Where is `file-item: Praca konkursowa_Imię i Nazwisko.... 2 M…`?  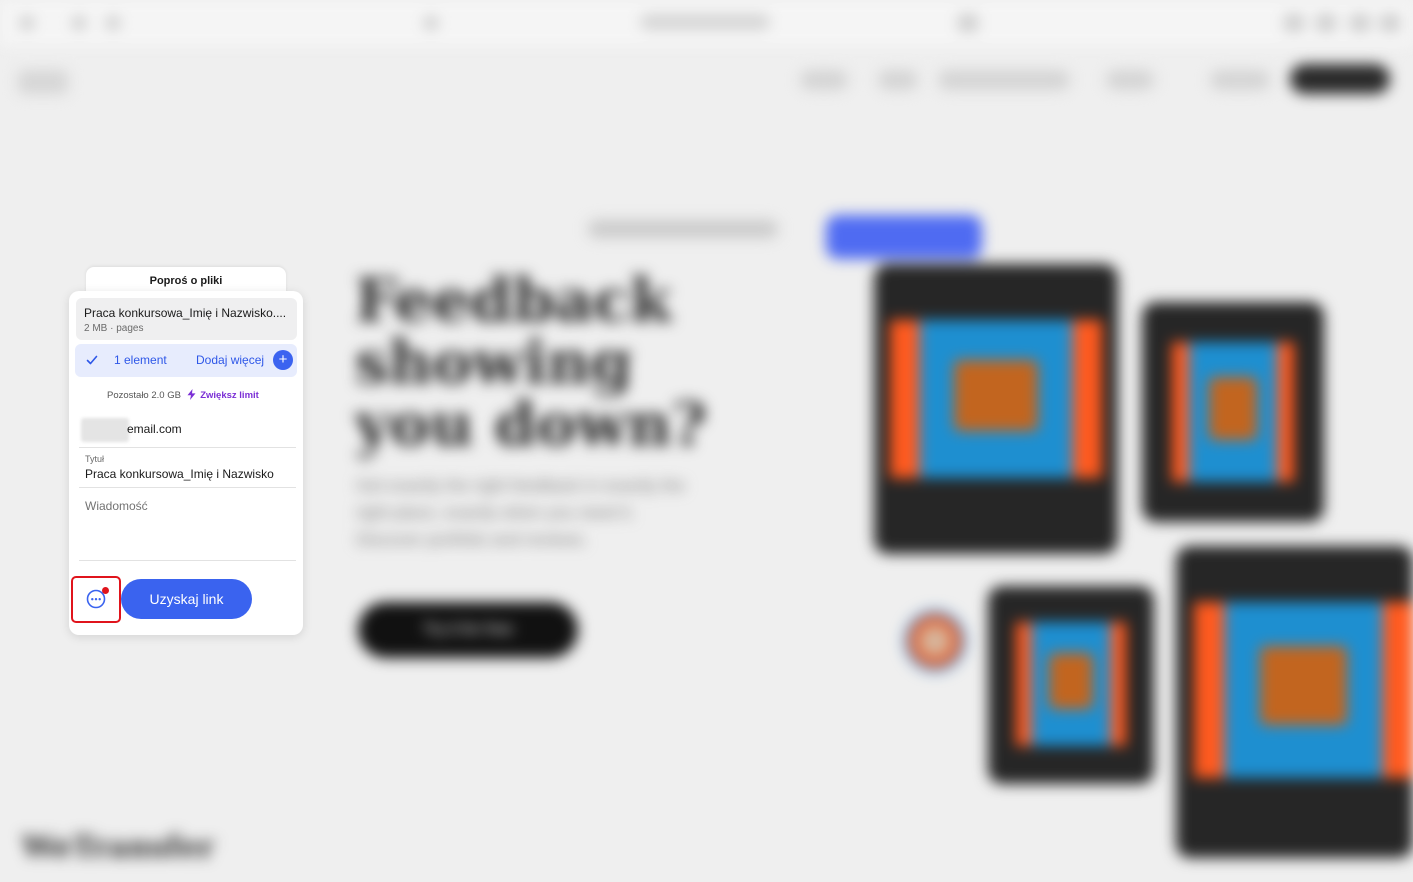
file-item: Praca konkursowa_Imię i Nazwisko.... 2 M… is located at coordinates (186, 319).